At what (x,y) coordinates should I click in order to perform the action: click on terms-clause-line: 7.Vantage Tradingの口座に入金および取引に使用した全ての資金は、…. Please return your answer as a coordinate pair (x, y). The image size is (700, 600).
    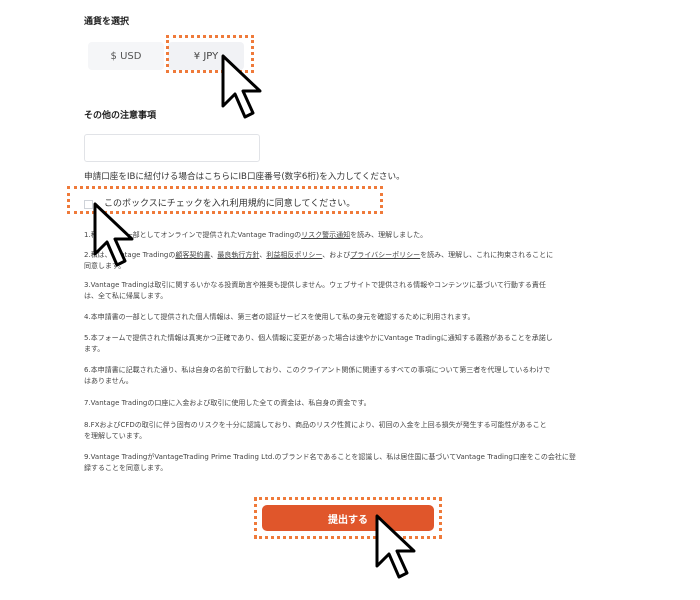
    Looking at the image, I should click on (354, 403).